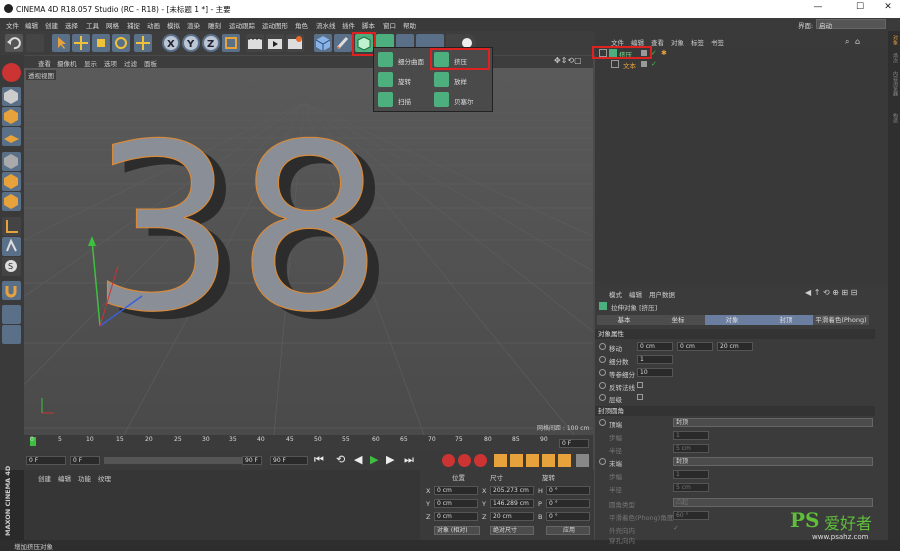 This screenshot has width=900, height=551. I want to click on obj-menu-tags: 标签, so click(697, 42).